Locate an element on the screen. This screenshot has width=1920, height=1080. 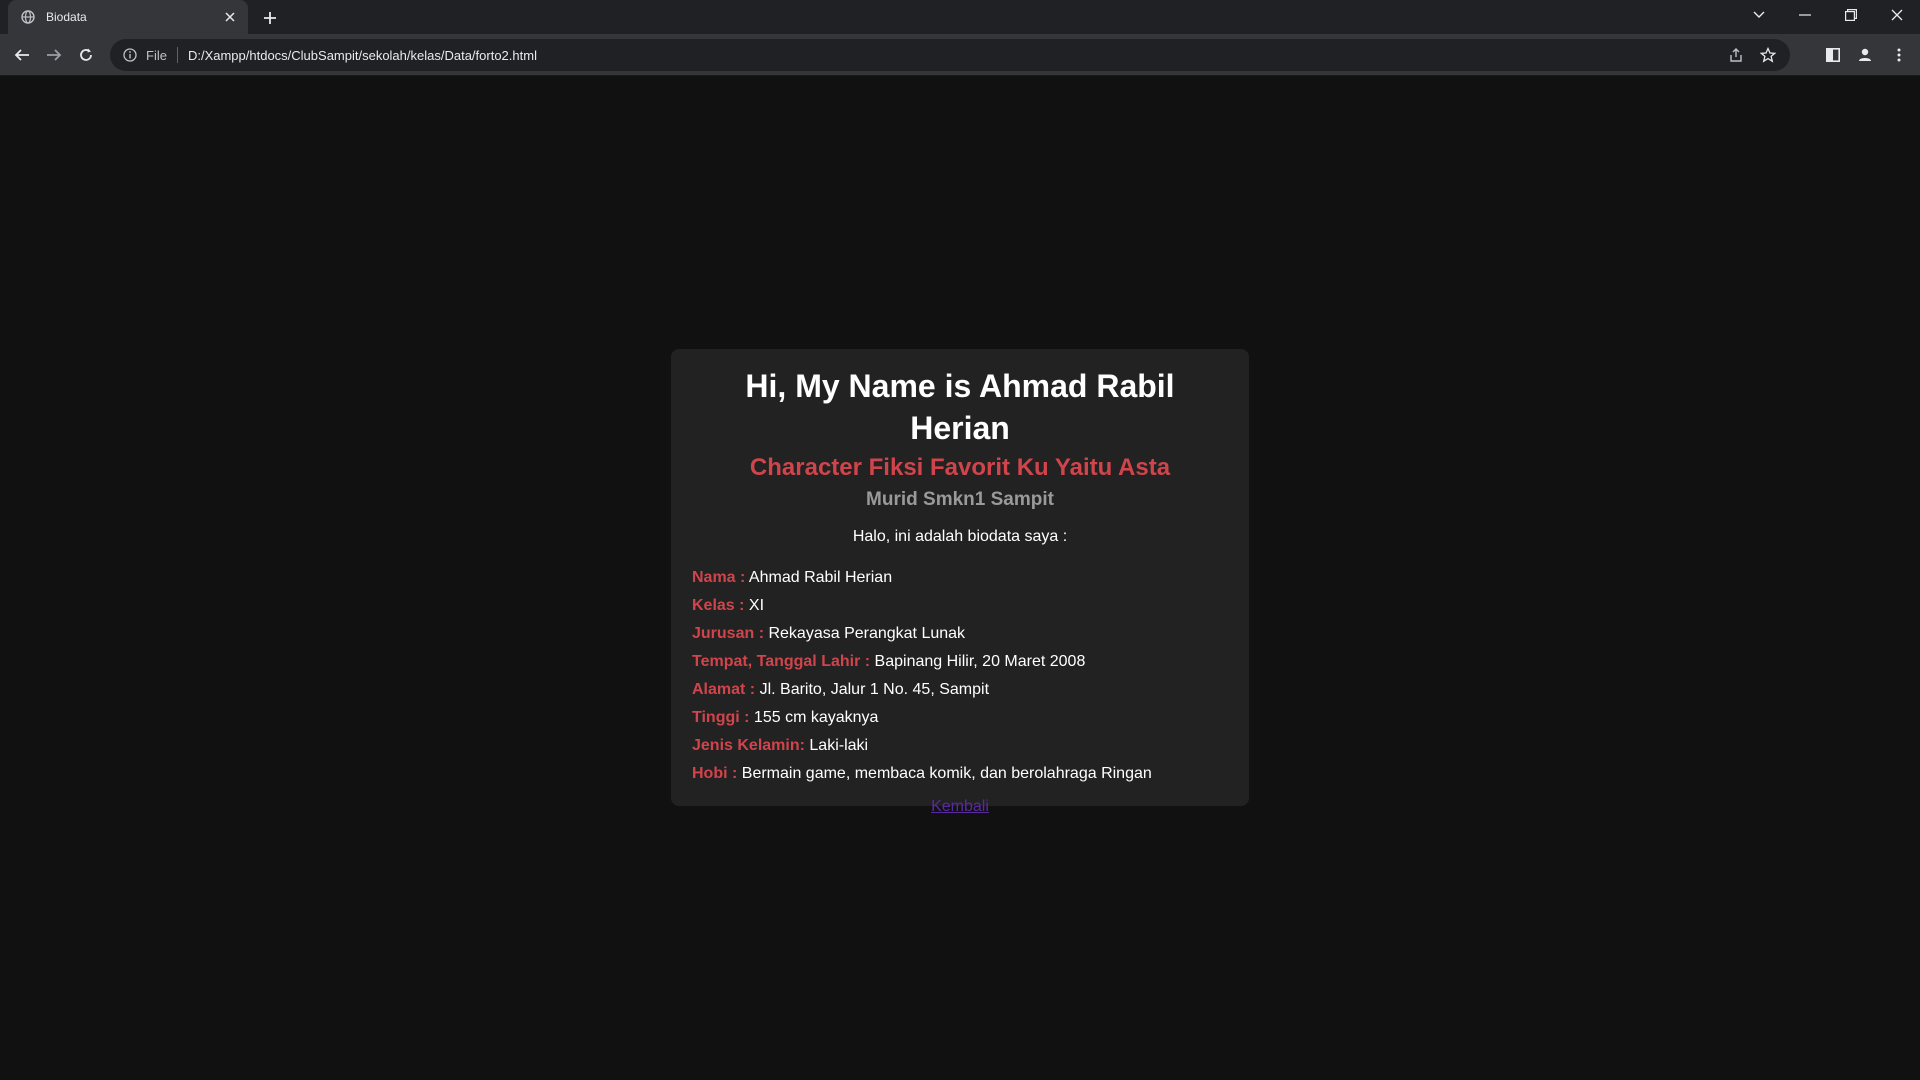
field-label: Hobi : is located at coordinates (715, 773).